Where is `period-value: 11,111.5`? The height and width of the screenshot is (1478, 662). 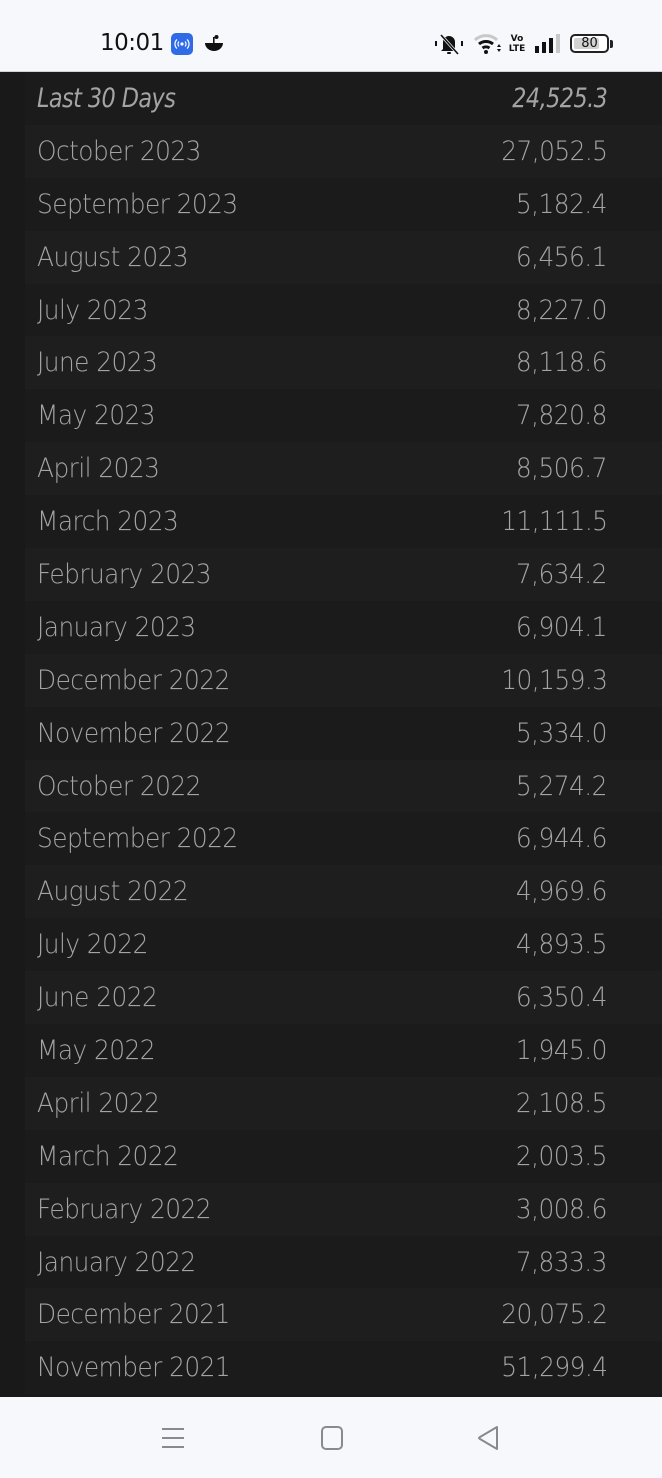
period-value: 11,111.5 is located at coordinates (554, 522).